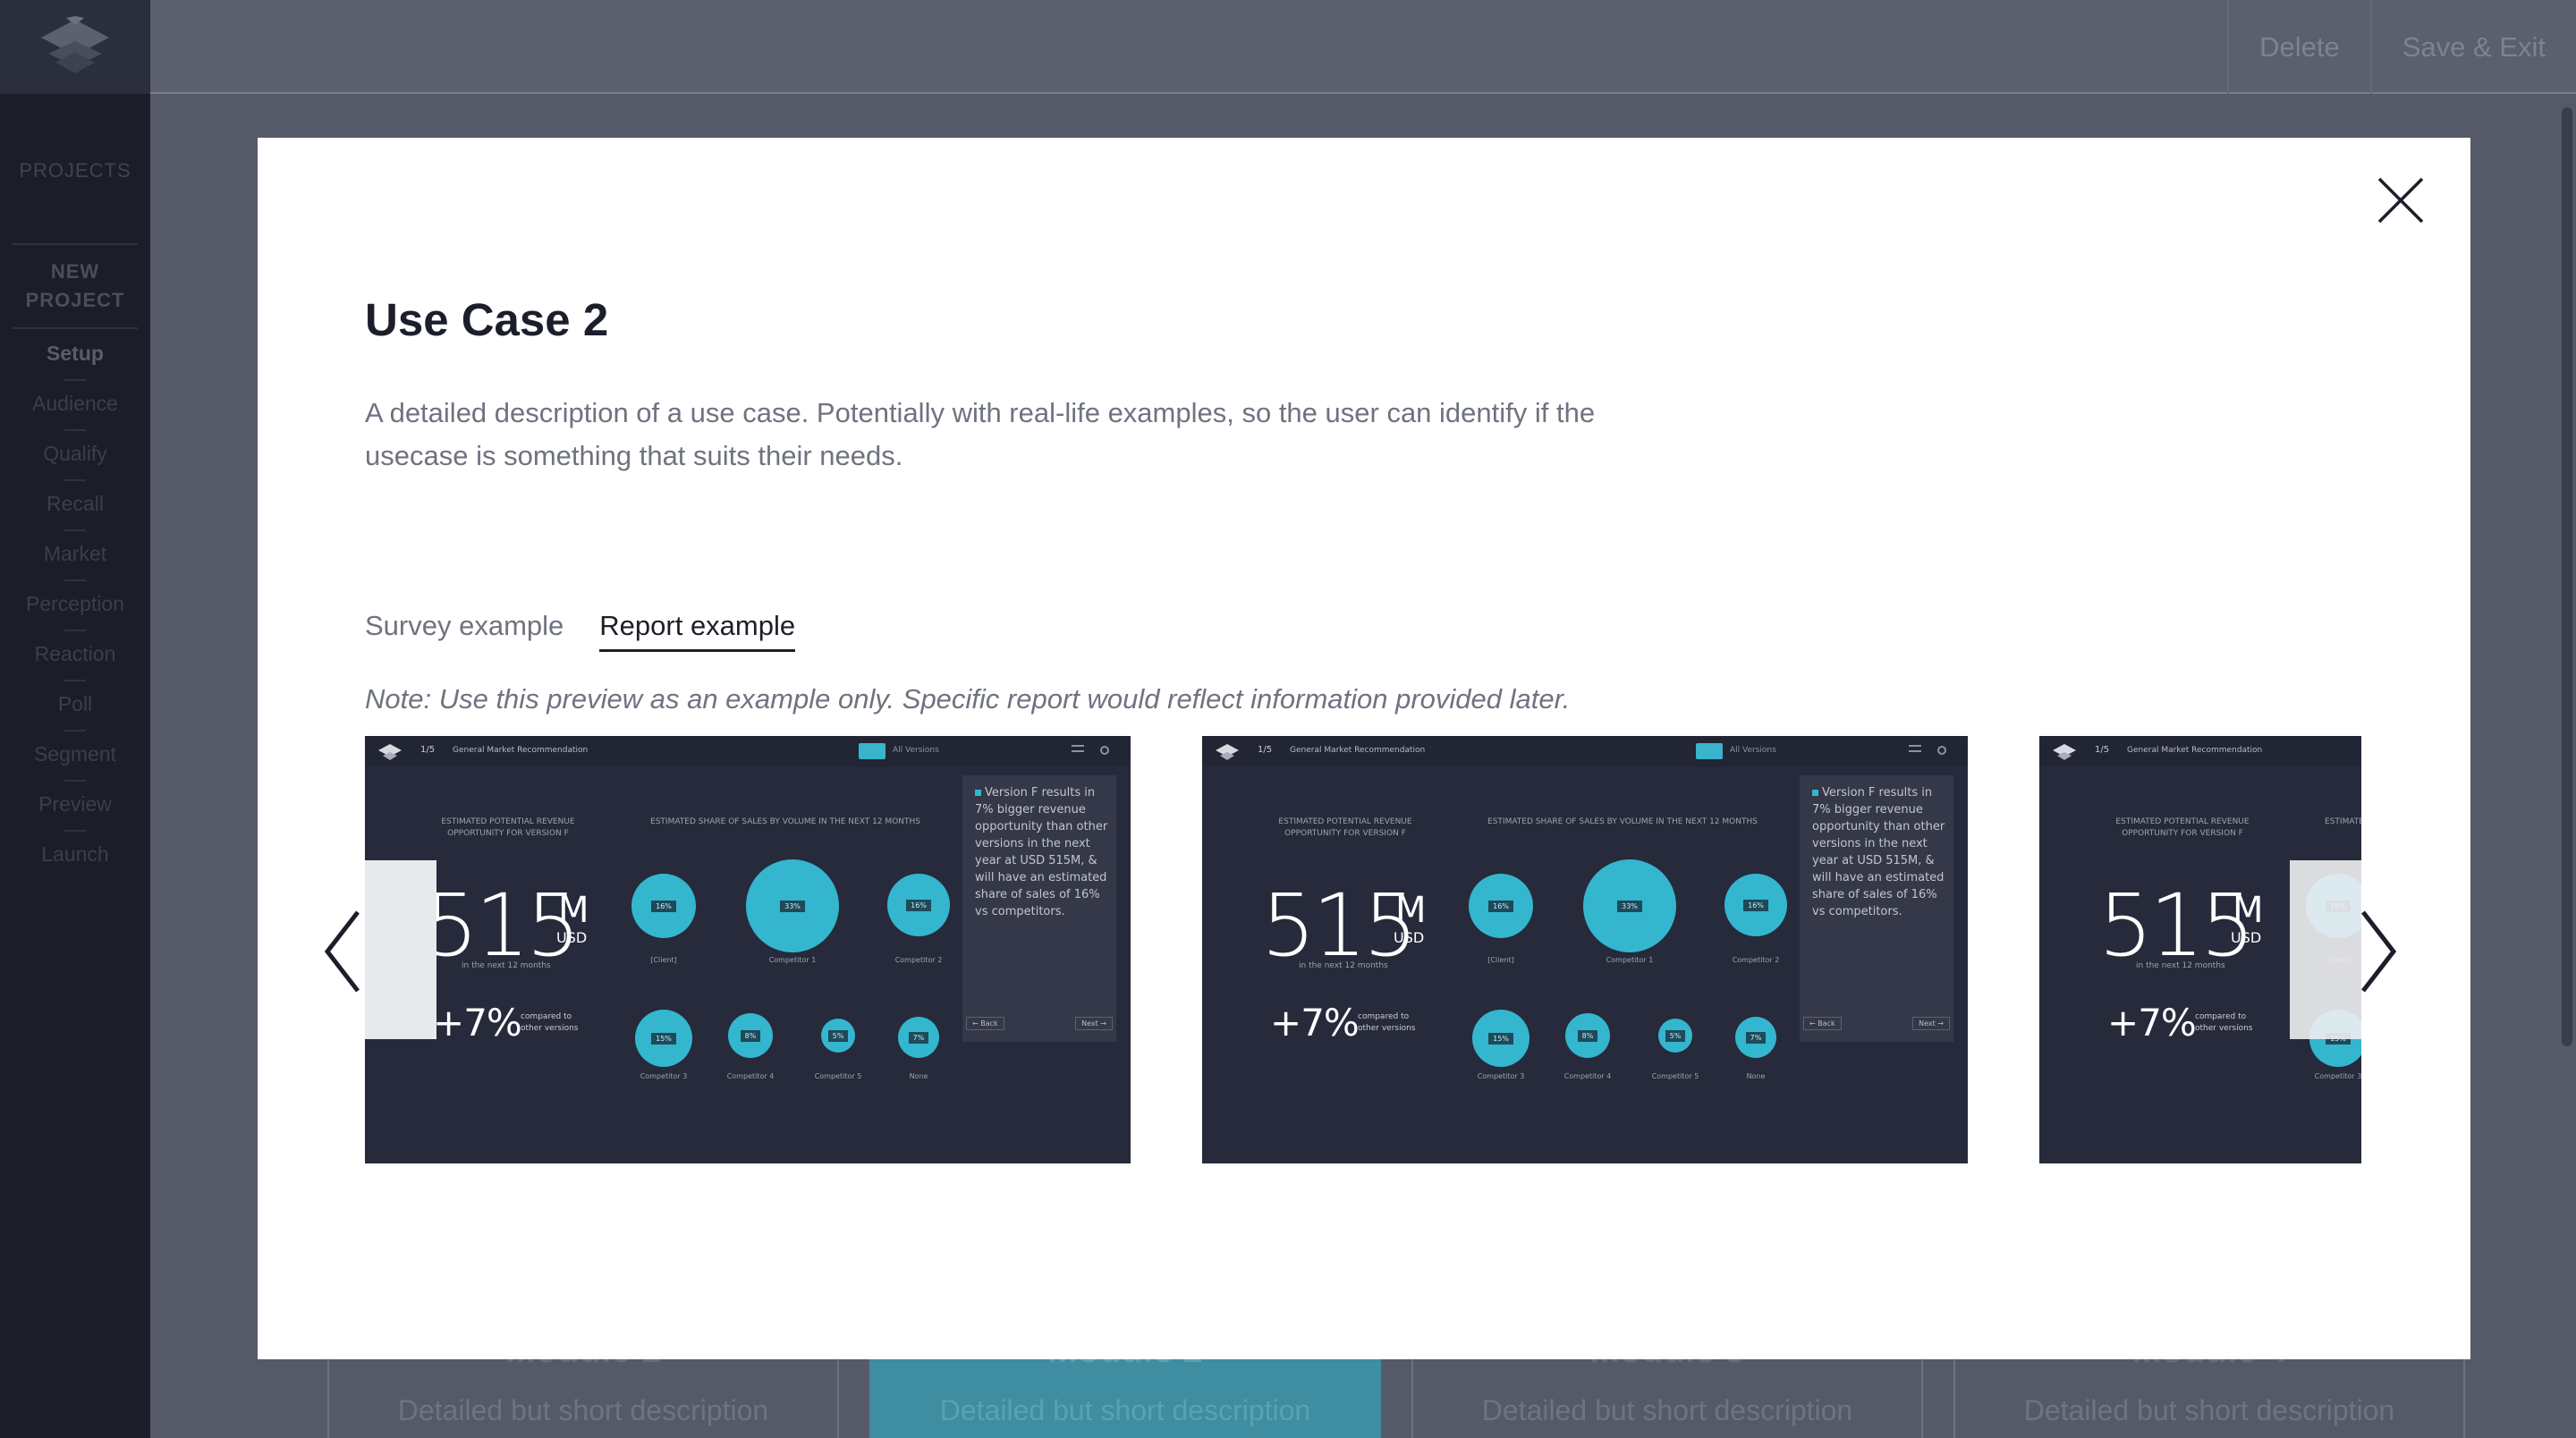  Describe the element at coordinates (75, 654) in the screenshot. I see `sidebar-step-reaction: Reaction` at that location.